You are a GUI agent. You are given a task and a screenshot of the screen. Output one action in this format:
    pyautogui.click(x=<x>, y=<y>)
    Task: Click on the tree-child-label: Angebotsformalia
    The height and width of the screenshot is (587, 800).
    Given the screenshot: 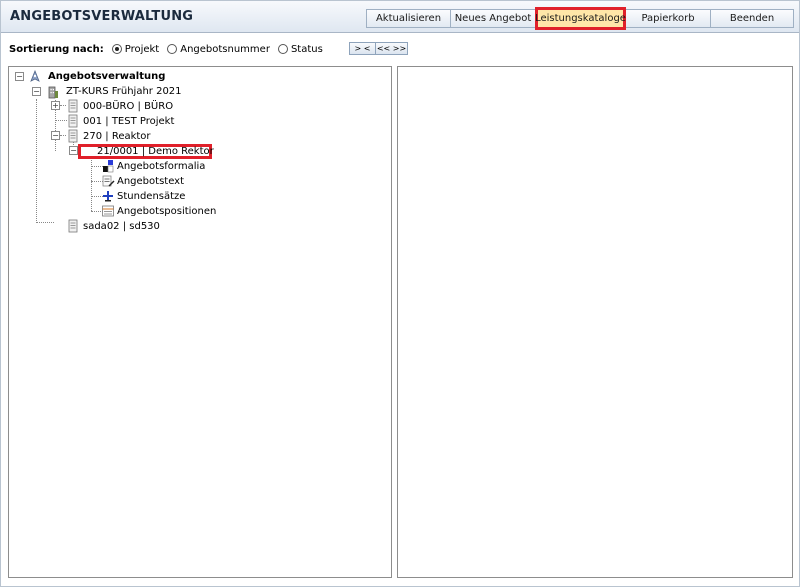 What is the action you would take?
    pyautogui.click(x=161, y=167)
    